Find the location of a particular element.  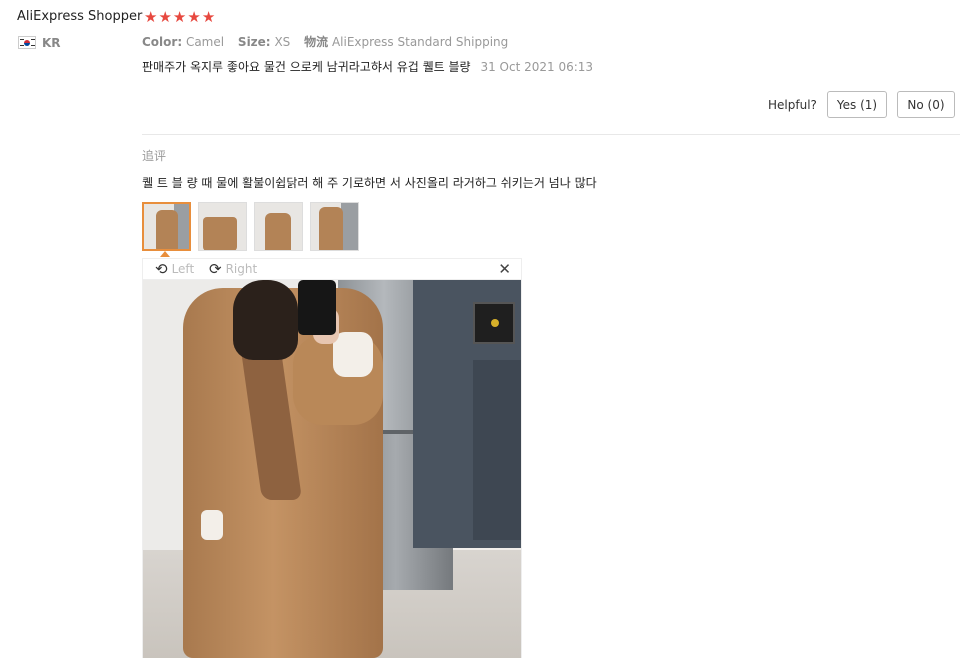

helpful-no-button: No (0) is located at coordinates (926, 104).